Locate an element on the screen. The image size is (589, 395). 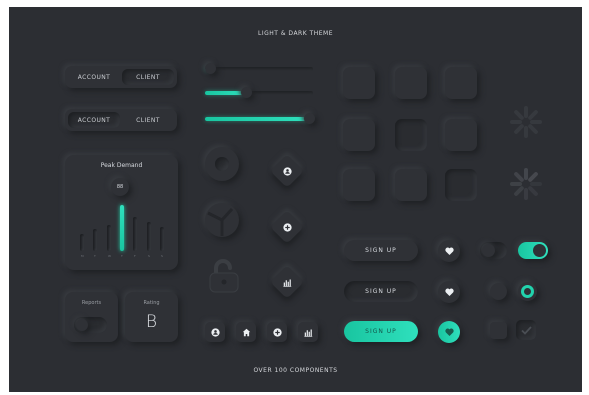
peak-demand-card: Peak Demand 88 M T W T F S S is located at coordinates (121, 212).